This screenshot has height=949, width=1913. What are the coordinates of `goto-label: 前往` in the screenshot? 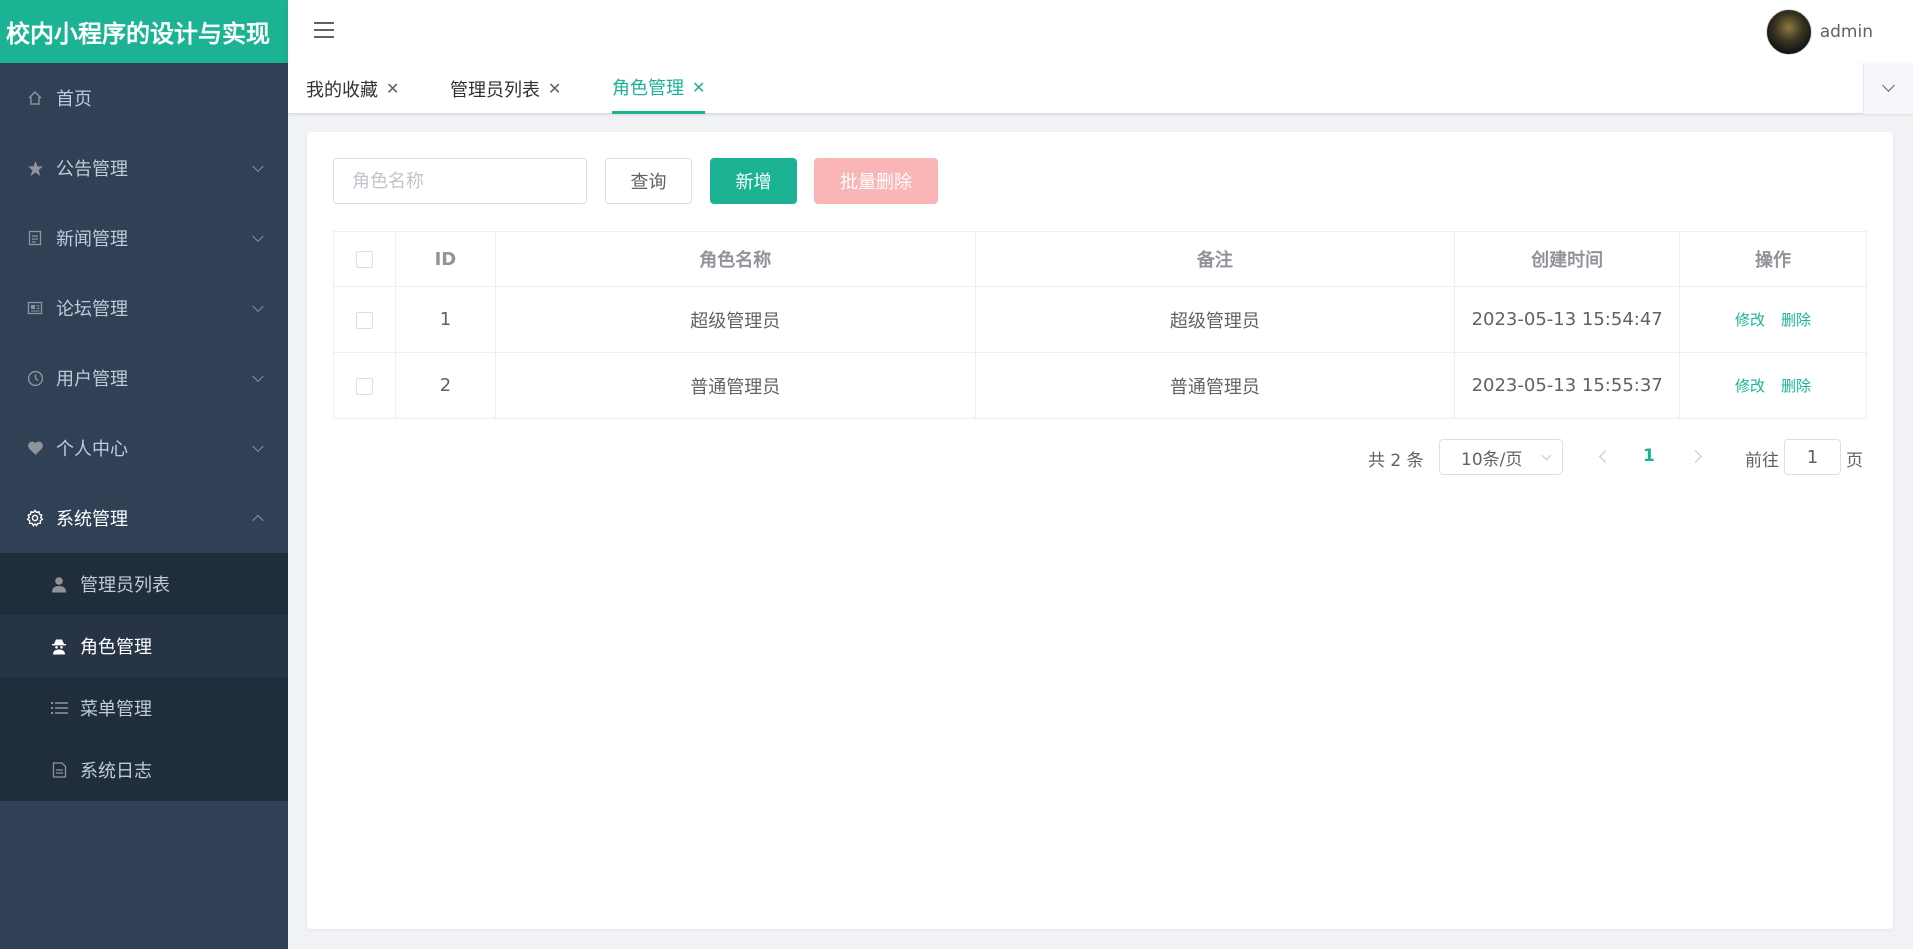 It's located at (1762, 461).